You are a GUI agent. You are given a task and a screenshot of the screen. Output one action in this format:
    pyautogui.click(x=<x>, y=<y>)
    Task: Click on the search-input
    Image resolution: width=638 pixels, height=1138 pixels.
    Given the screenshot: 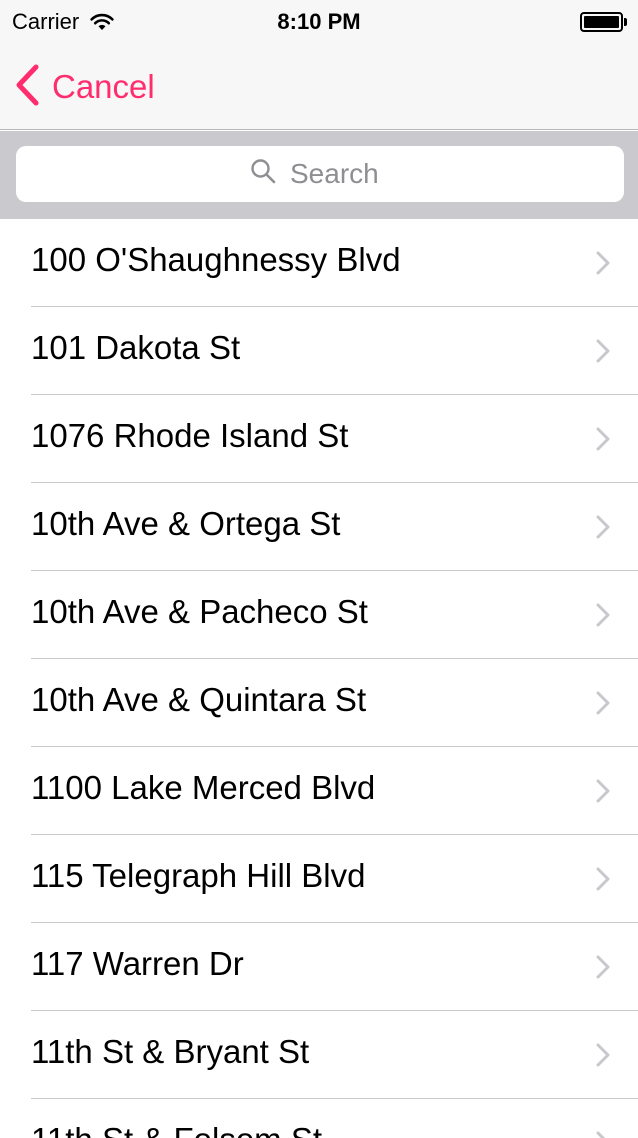 What is the action you would take?
    pyautogui.click(x=340, y=174)
    